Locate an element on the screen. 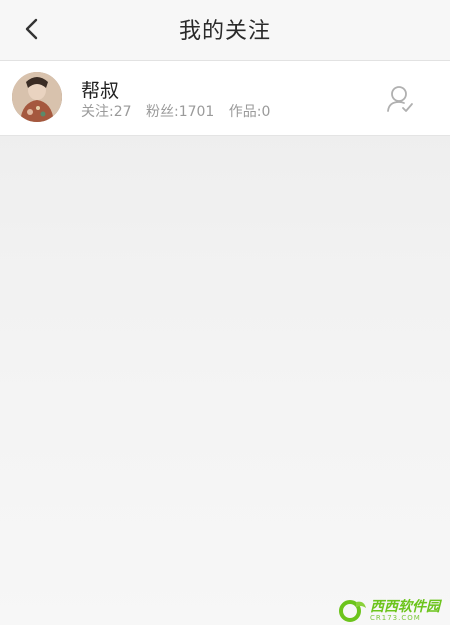 This screenshot has height=625, width=450. watermark-text: 西西软件园 is located at coordinates (405, 607).